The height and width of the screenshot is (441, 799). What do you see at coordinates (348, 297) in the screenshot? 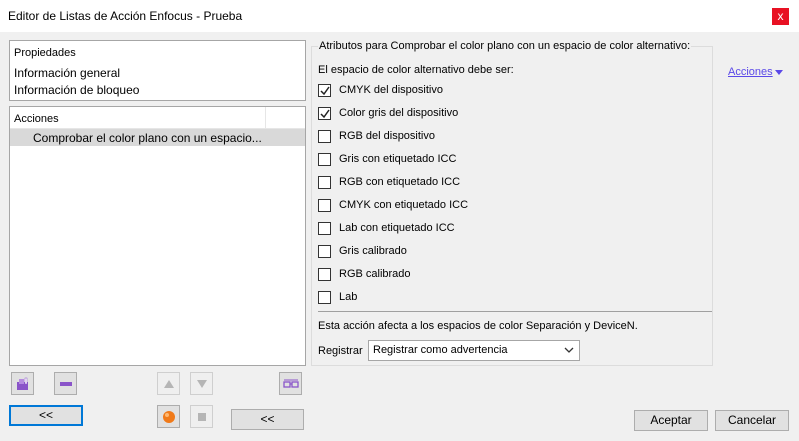
I see `checkbox-label: Lab` at bounding box center [348, 297].